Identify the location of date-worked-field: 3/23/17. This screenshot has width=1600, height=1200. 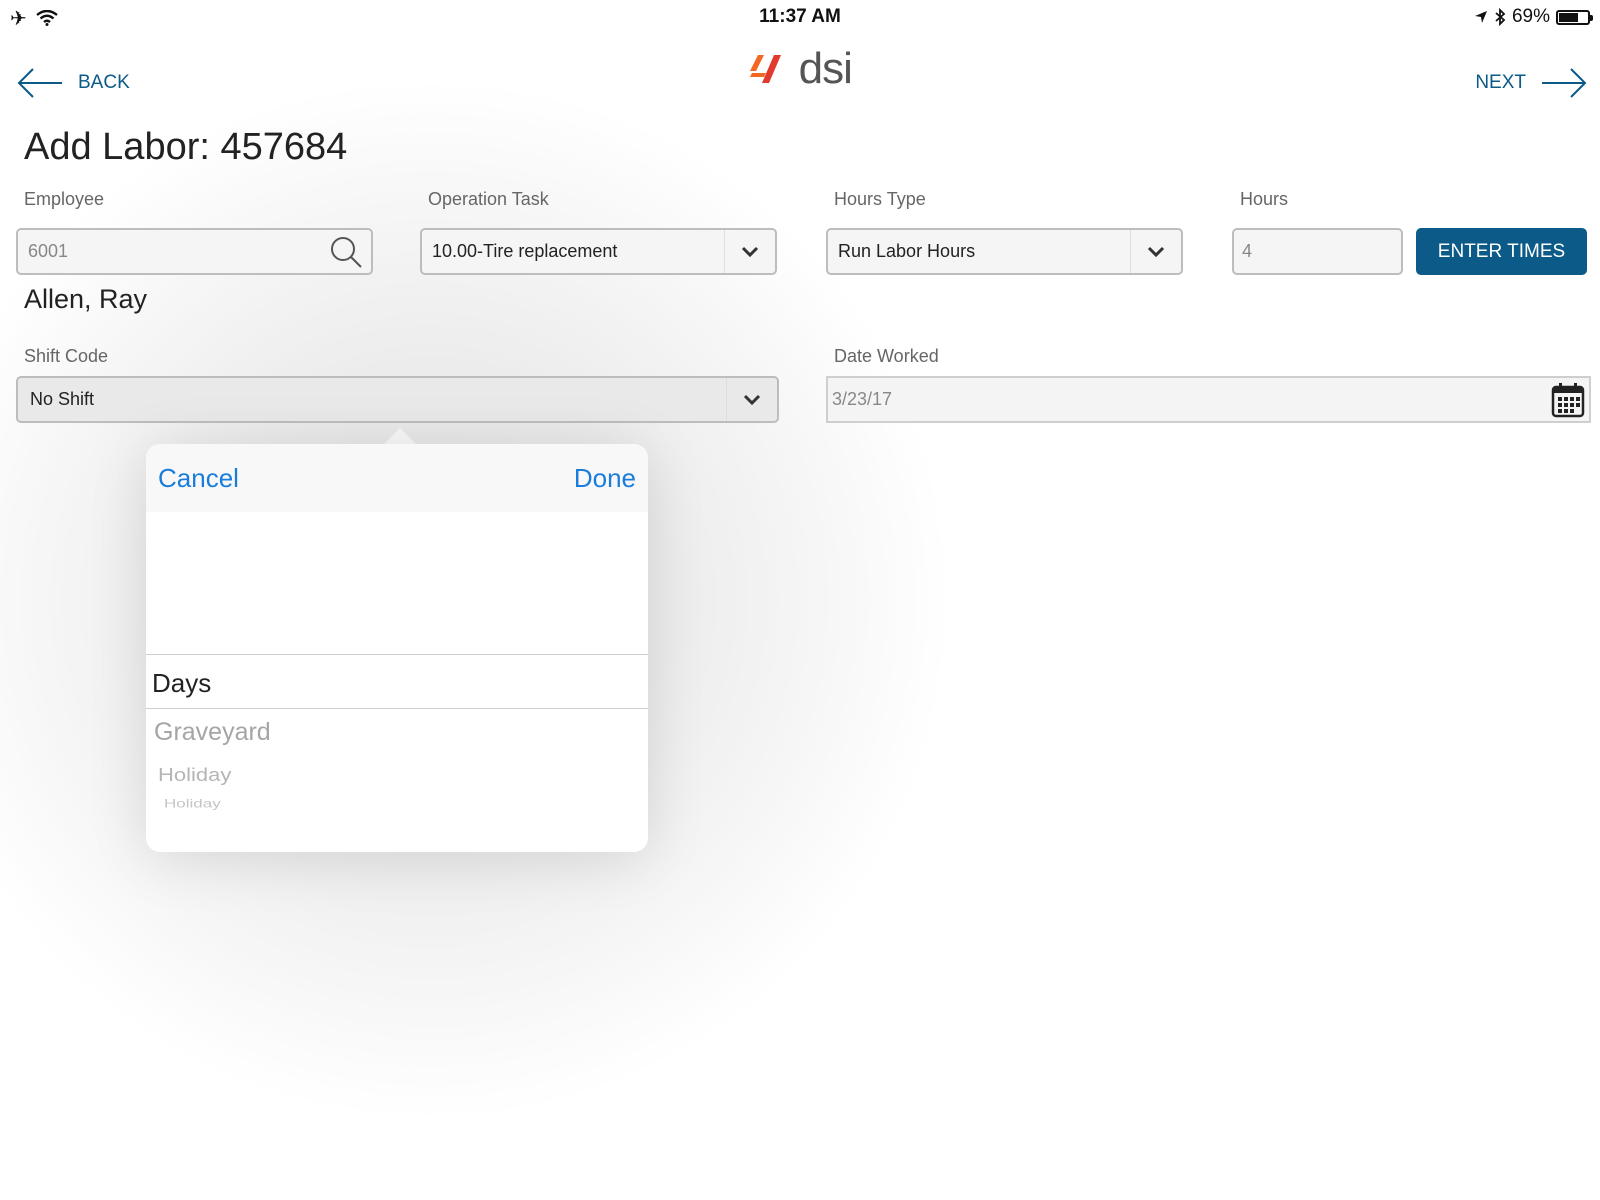
(1208, 399).